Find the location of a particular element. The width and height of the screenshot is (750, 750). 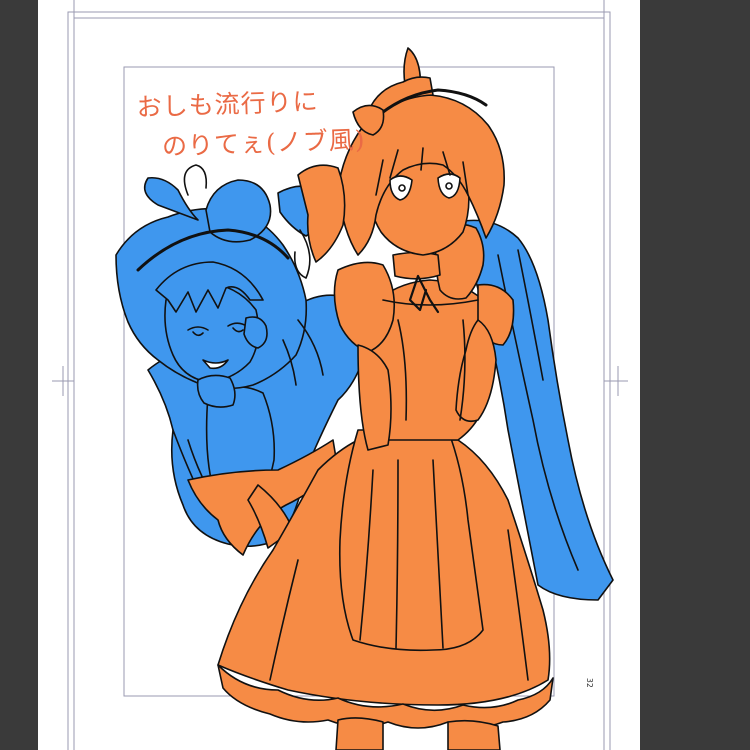

right-panel is located at coordinates (695, 375).